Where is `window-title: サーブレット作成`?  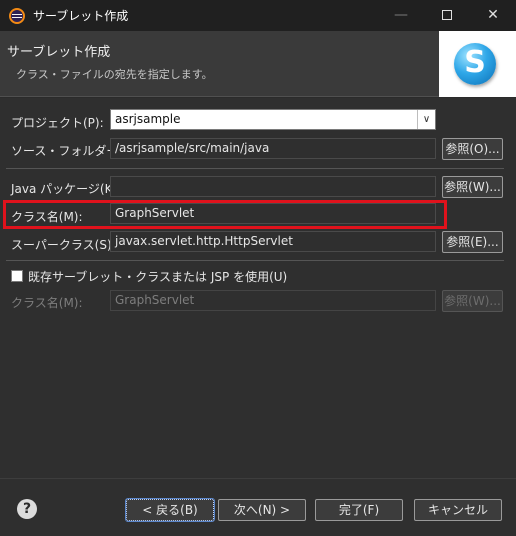 window-title: サーブレット作成 is located at coordinates (81, 16).